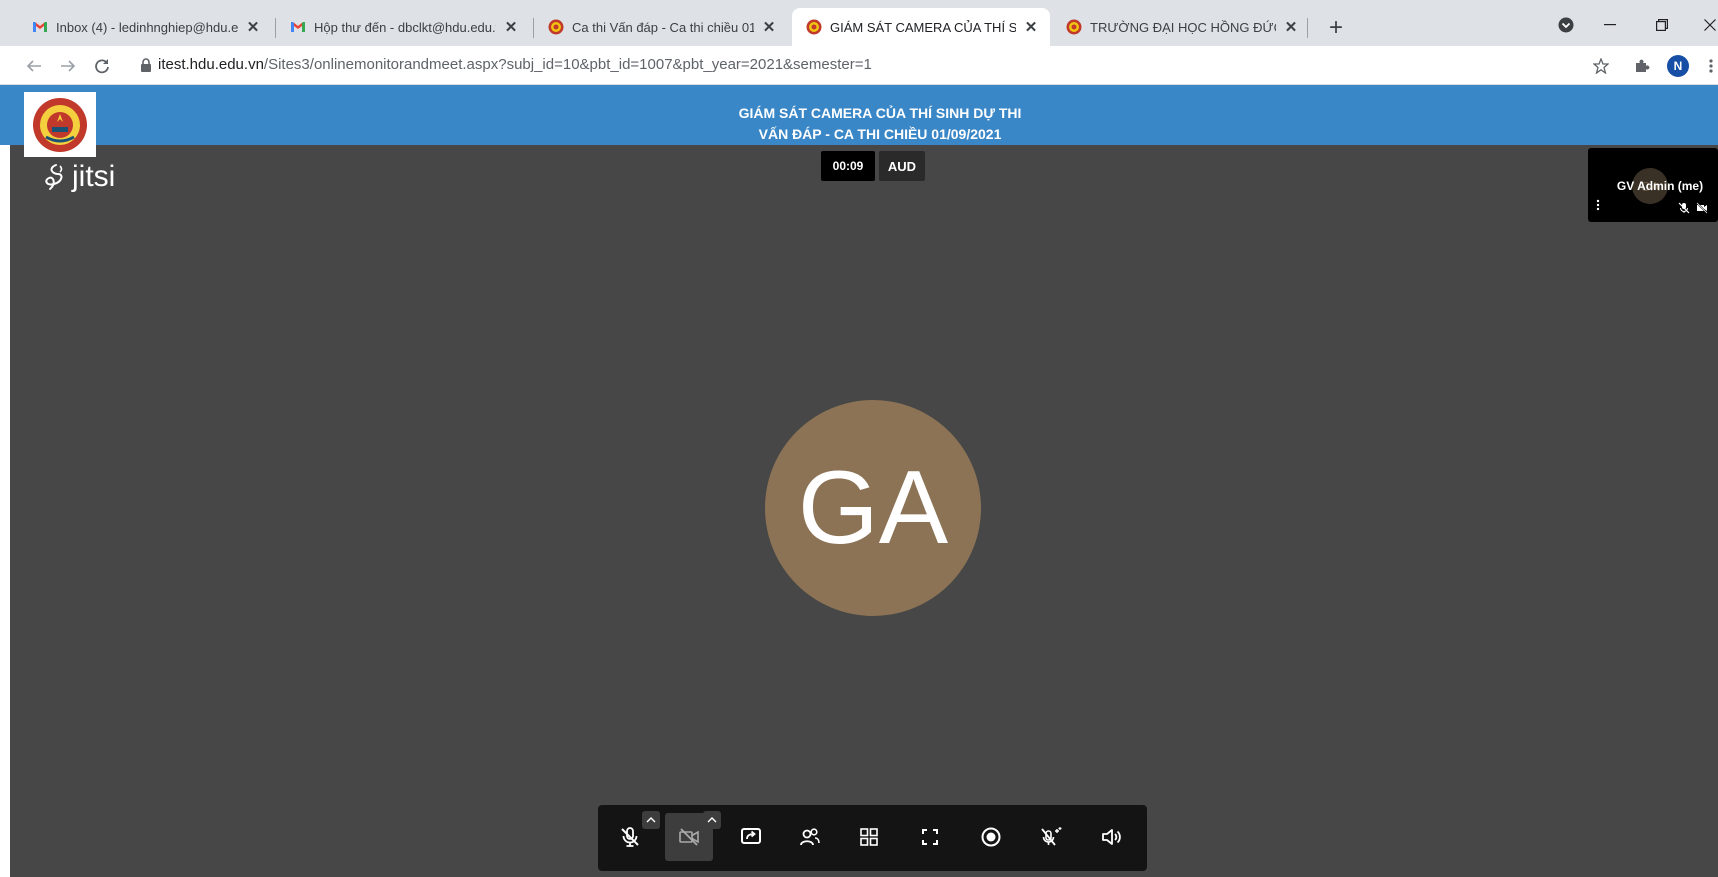 The height and width of the screenshot is (877, 1718). I want to click on arrow-right-icon, so click(68, 66).